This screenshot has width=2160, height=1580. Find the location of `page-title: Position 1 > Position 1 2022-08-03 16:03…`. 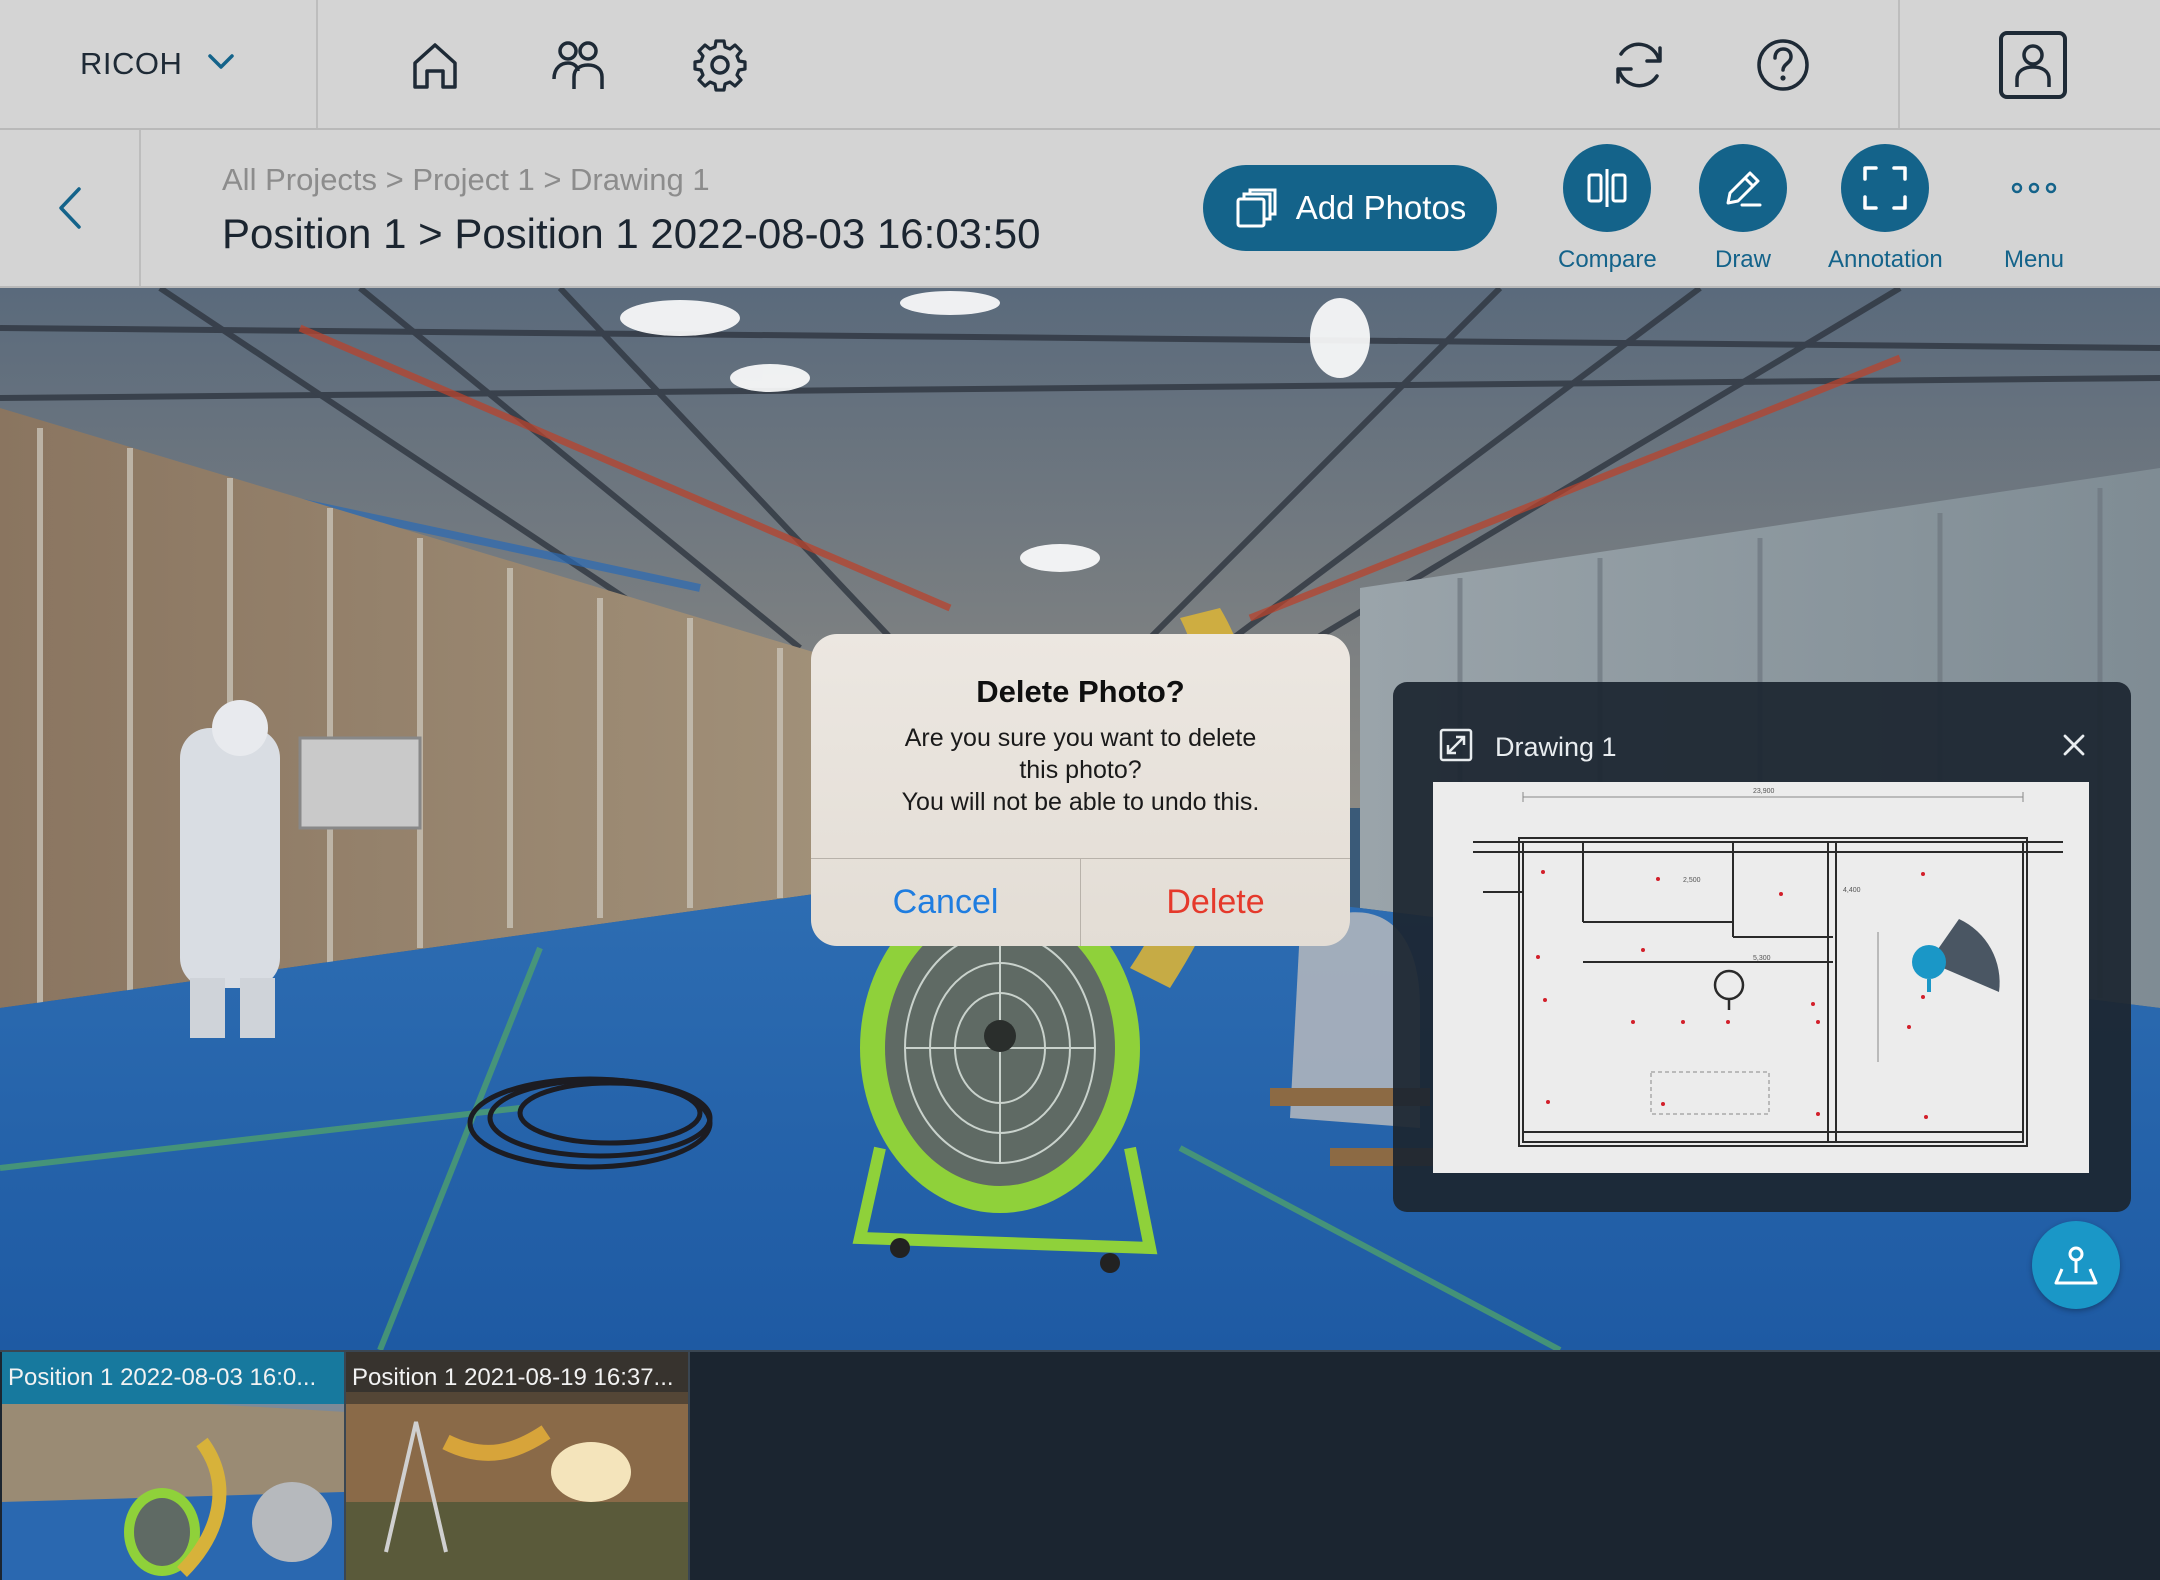

page-title: Position 1 > Position 1 2022-08-03 16:03… is located at coordinates (631, 233).